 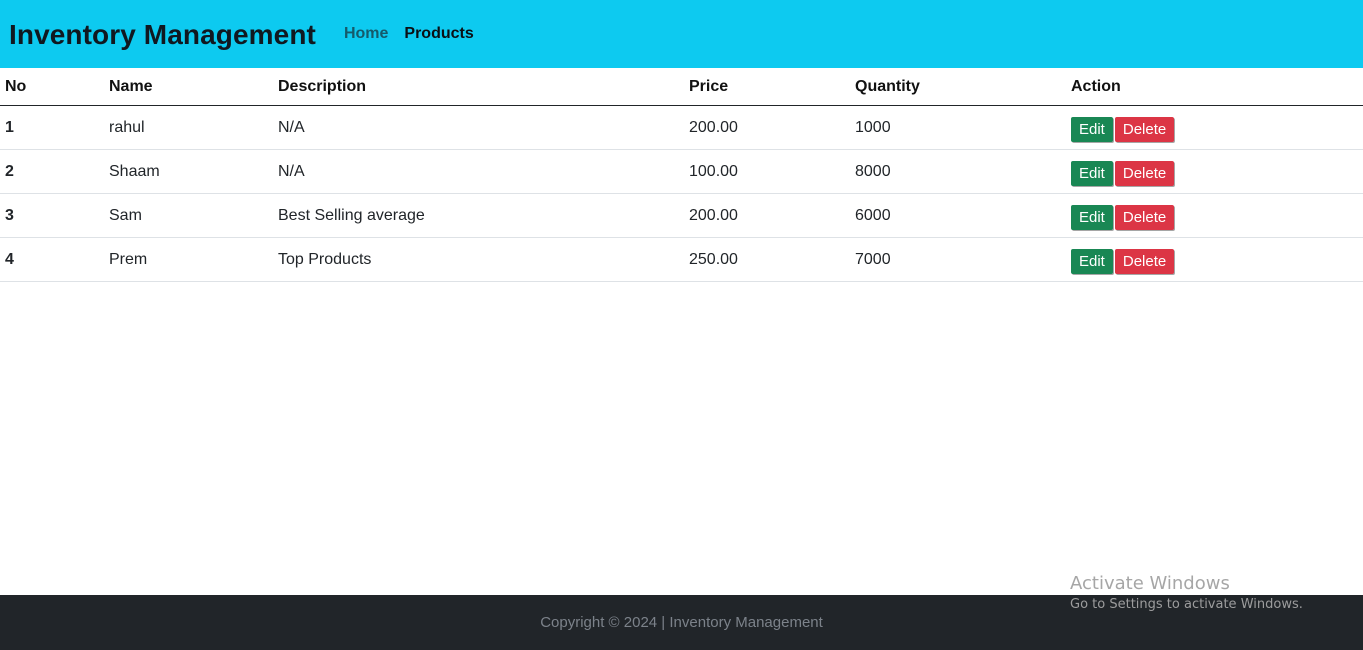 What do you see at coordinates (478, 215) in the screenshot?
I see `cell-description: Best Selling average` at bounding box center [478, 215].